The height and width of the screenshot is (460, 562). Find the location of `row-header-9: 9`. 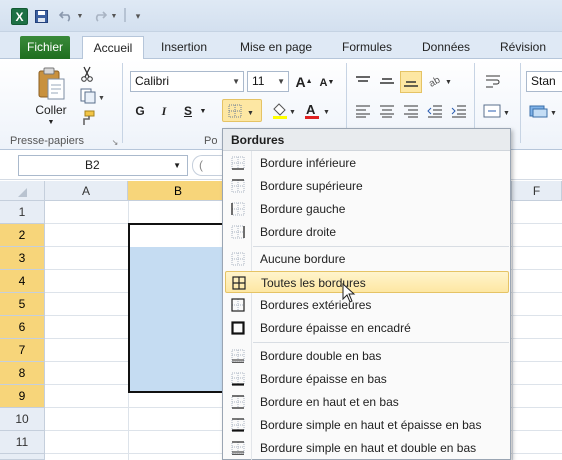

row-header-9: 9 is located at coordinates (22, 396).